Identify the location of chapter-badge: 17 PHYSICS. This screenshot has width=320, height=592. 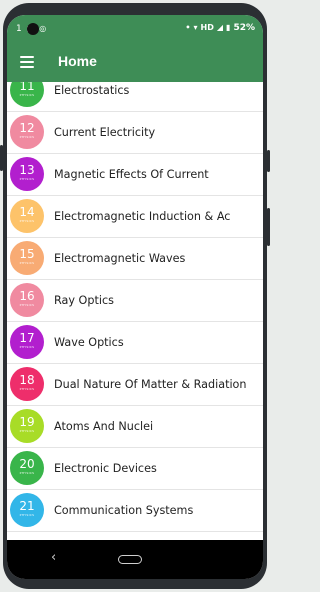
(27, 342).